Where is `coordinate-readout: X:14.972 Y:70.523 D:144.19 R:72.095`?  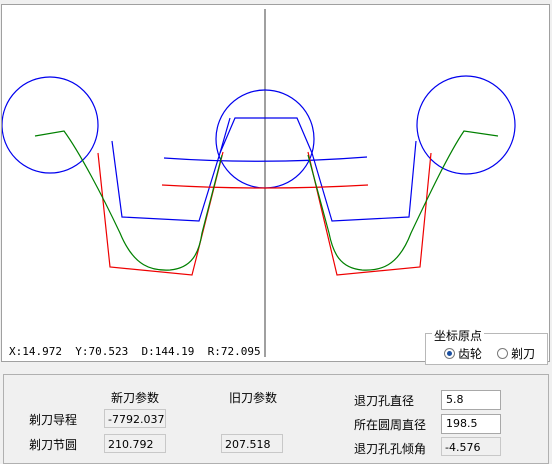 coordinate-readout: X:14.972 Y:70.523 D:144.19 R:72.095 is located at coordinates (135, 351).